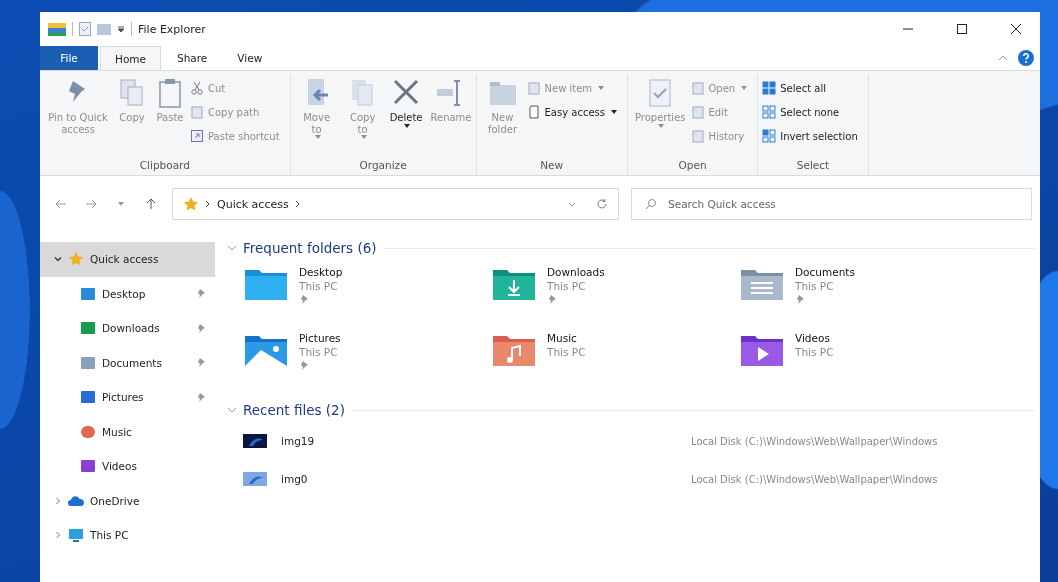 This screenshot has height=582, width=1058. I want to click on collapse-ribbon-icon, so click(1003, 58).